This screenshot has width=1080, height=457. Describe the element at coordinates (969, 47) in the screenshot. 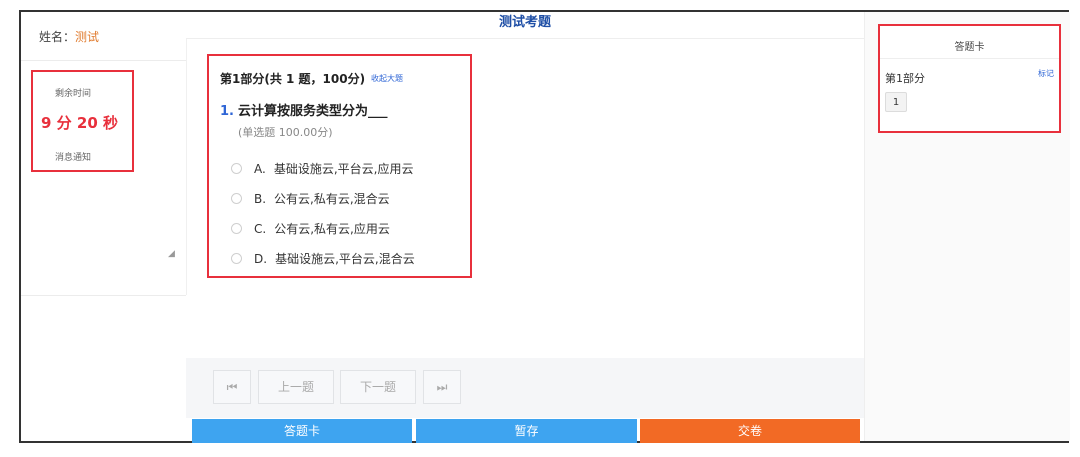

I see `answer-card-title: 答题卡` at that location.